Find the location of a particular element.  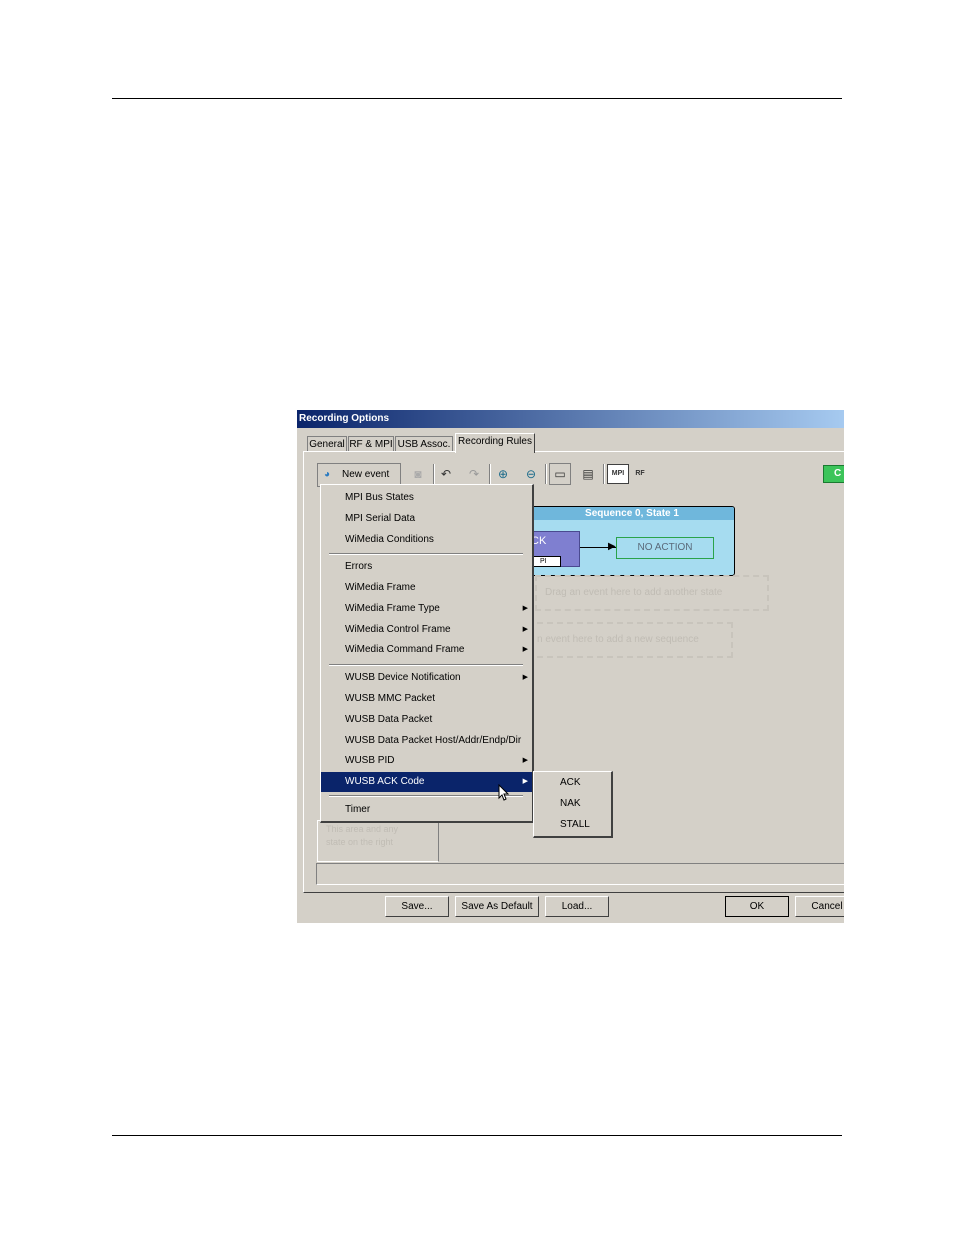

window-title: Recording Options is located at coordinates (344, 418).